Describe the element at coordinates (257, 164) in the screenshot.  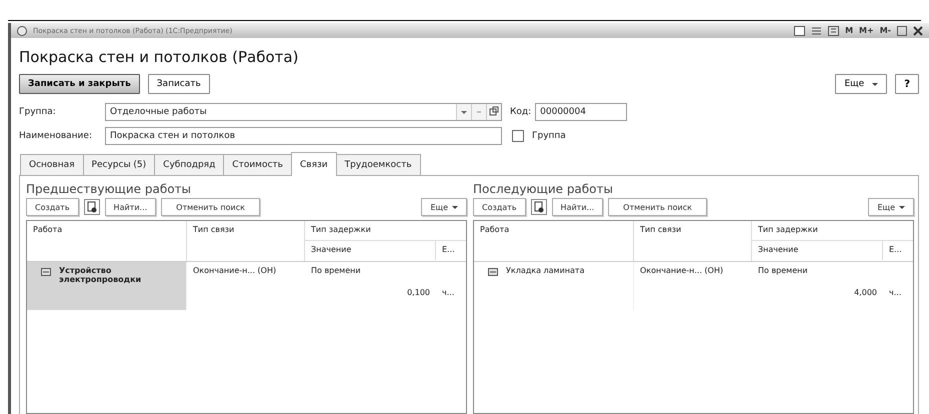
I see `tab: Стоимость` at that location.